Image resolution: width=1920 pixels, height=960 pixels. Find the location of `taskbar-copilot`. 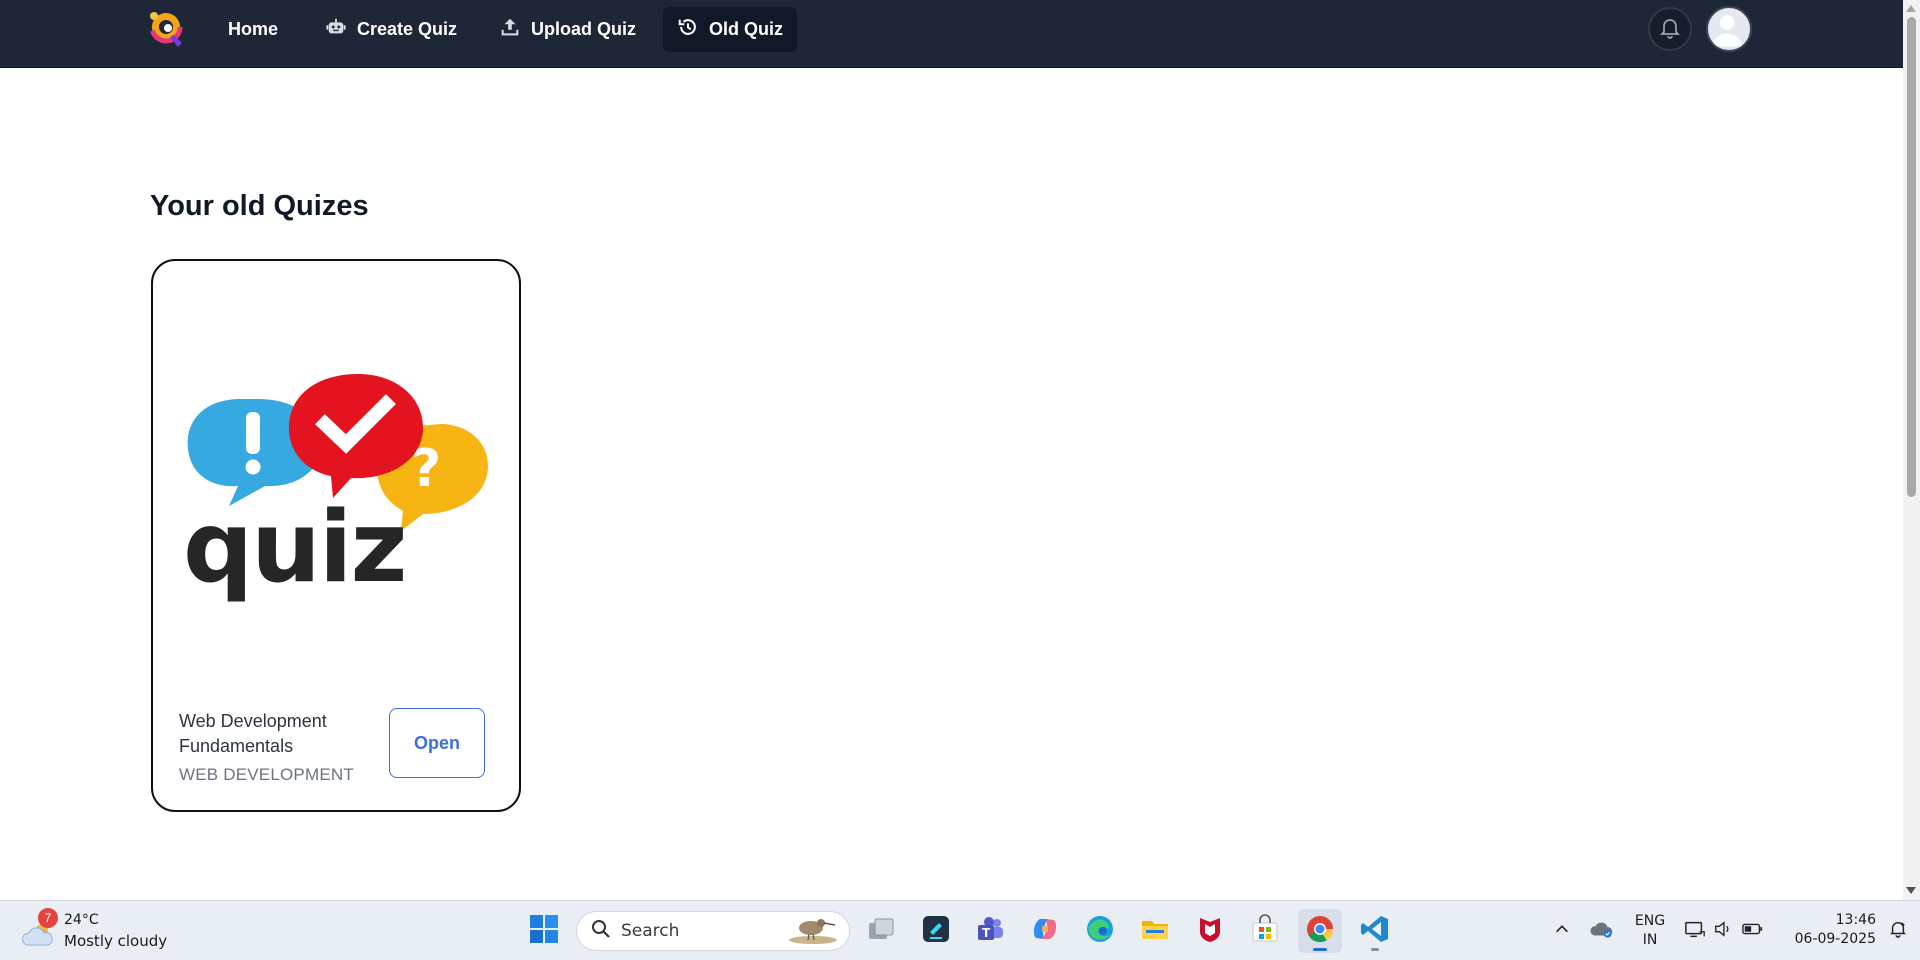

taskbar-copilot is located at coordinates (1045, 931).